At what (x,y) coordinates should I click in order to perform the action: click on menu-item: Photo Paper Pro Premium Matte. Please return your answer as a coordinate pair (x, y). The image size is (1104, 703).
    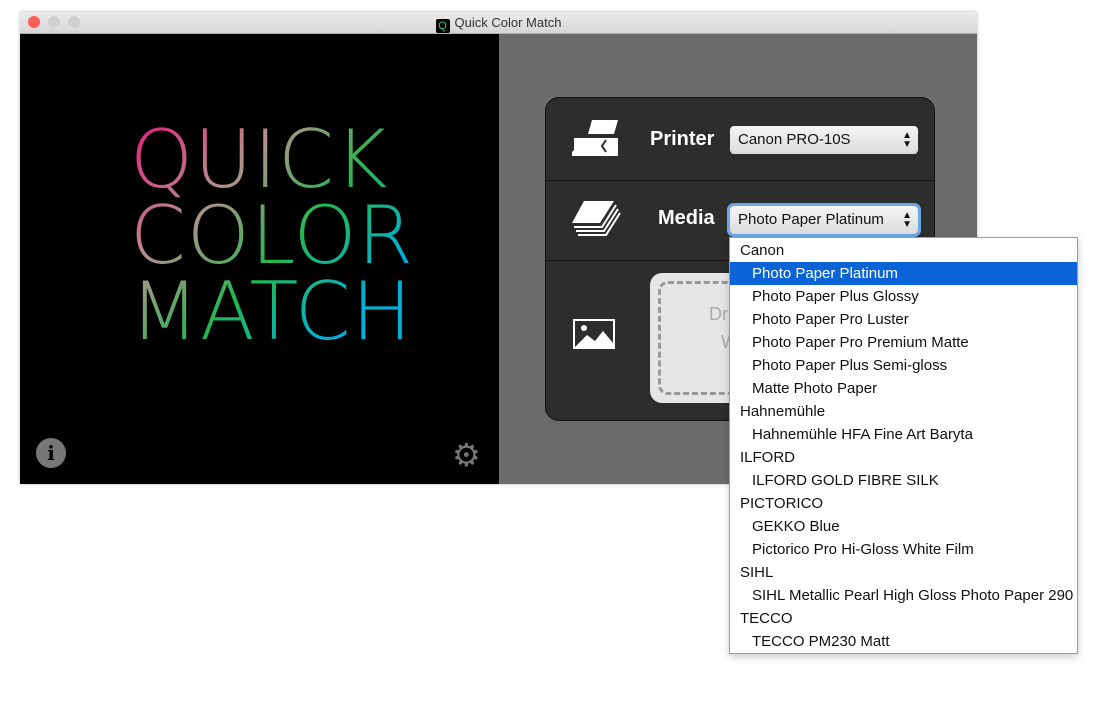
    Looking at the image, I should click on (903, 342).